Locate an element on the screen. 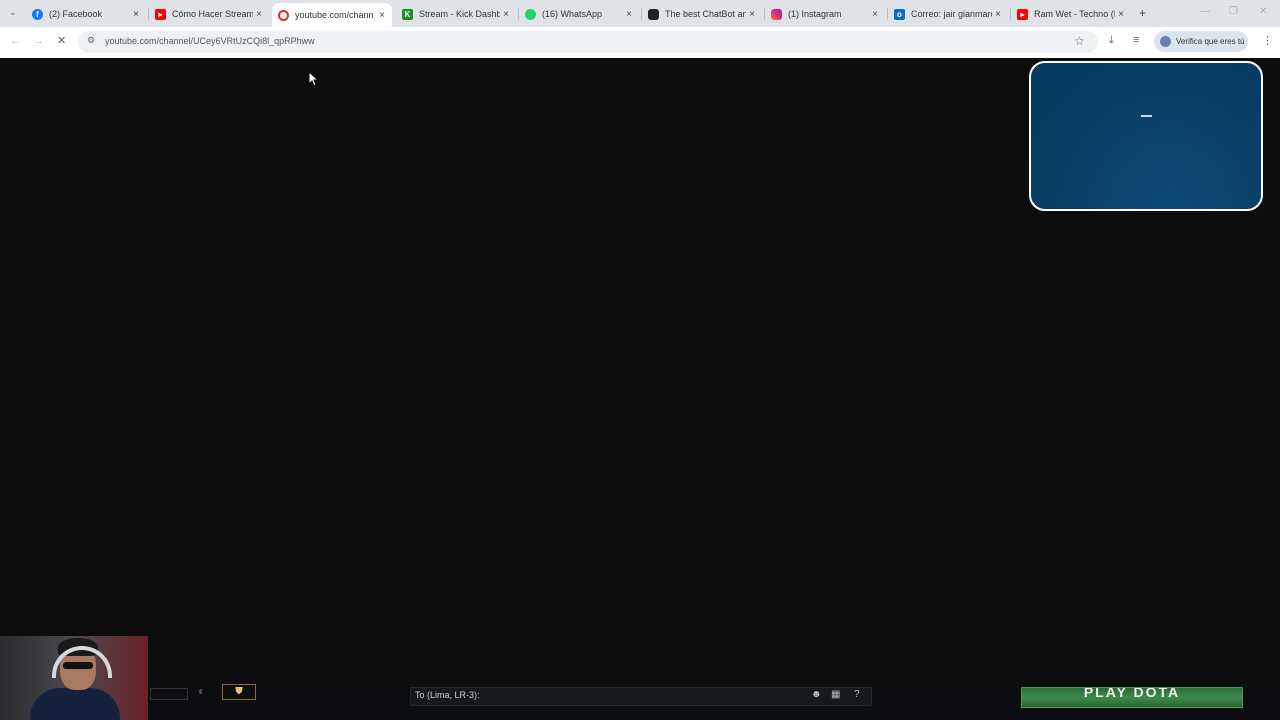 This screenshot has width=1280, height=720. kick-icon: K is located at coordinates (407, 14).